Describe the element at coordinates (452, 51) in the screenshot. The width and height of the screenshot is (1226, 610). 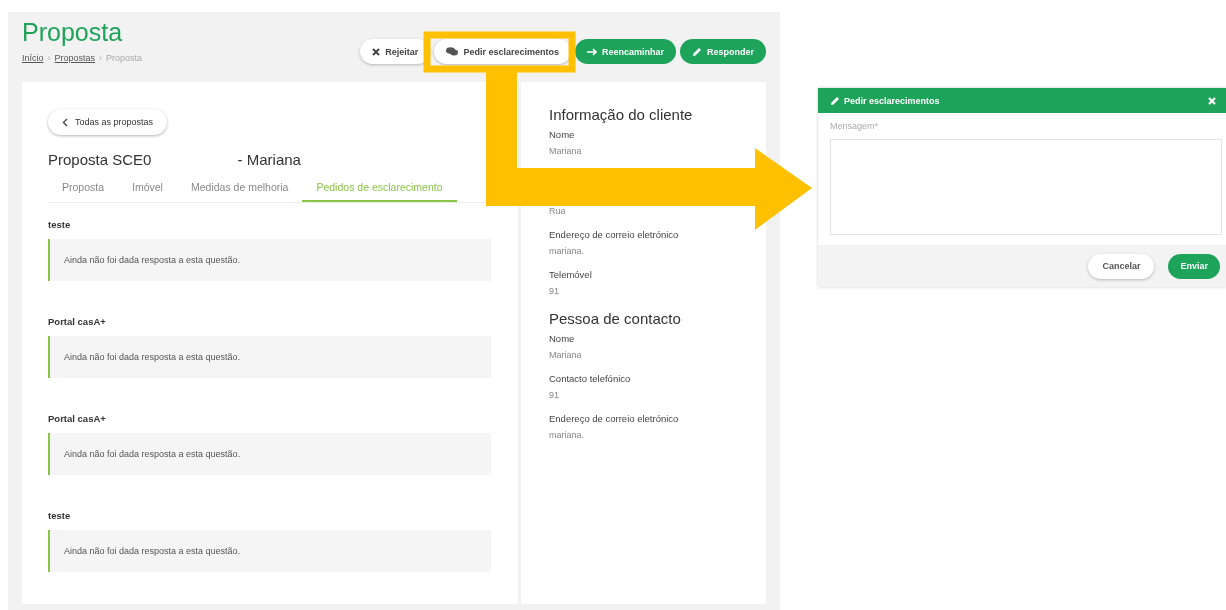
I see `chat-icon` at that location.